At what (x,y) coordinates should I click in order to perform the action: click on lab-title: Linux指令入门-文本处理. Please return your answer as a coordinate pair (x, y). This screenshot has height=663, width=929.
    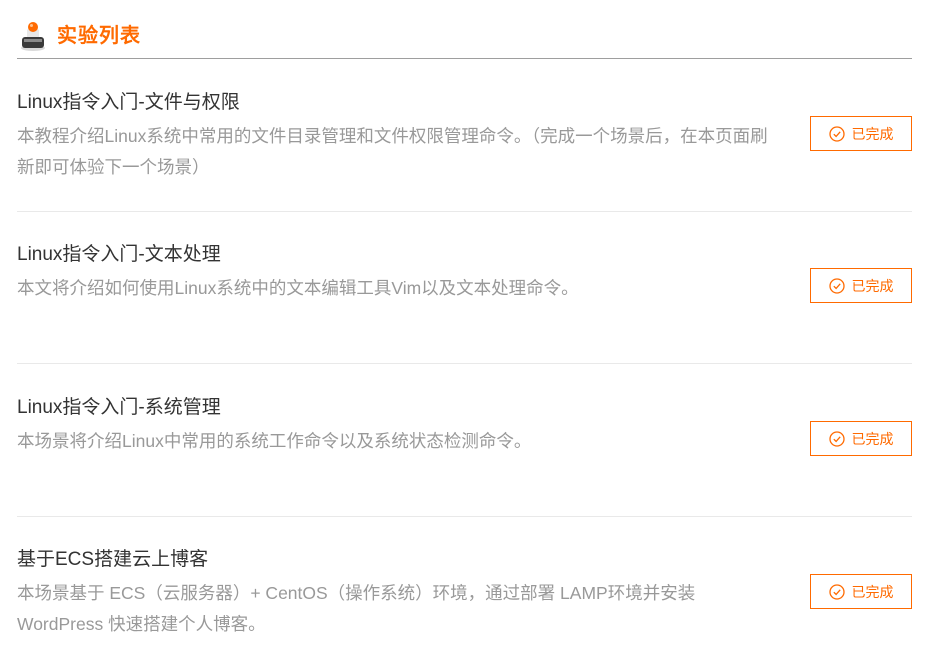
    Looking at the image, I should click on (119, 255).